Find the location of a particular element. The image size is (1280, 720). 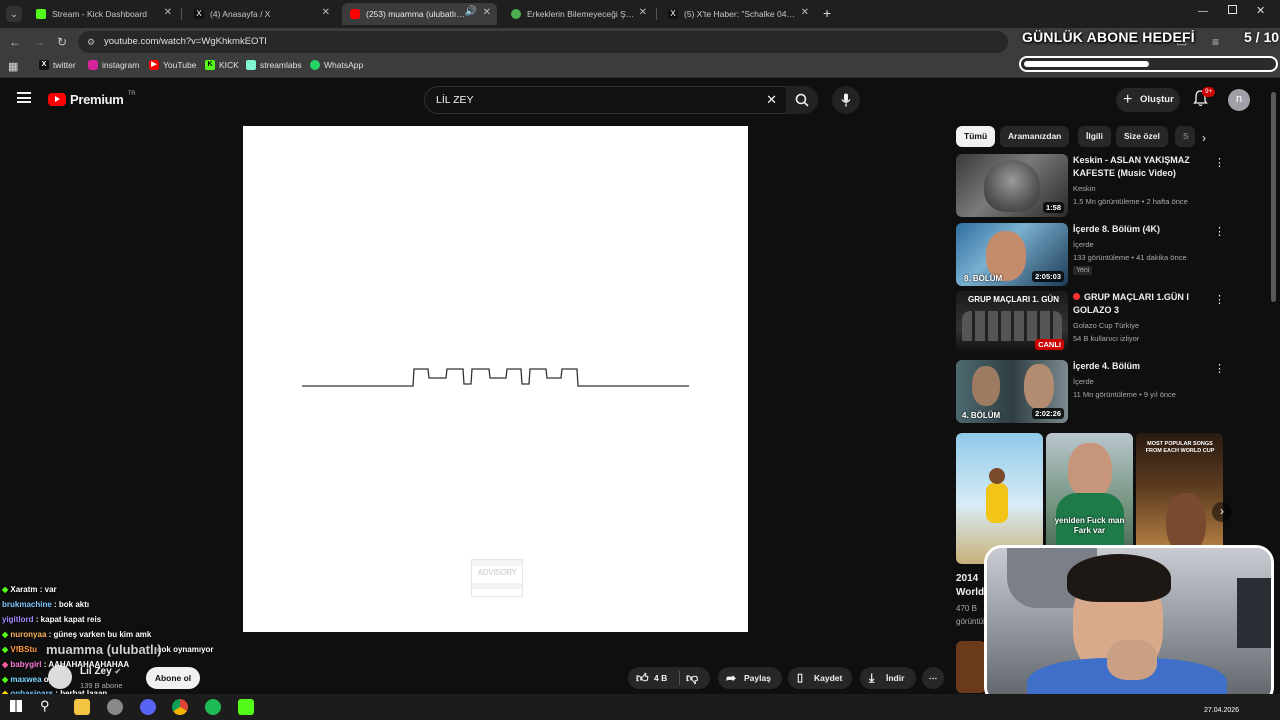

dislike-button: 👎︎ is located at coordinates (692, 678).